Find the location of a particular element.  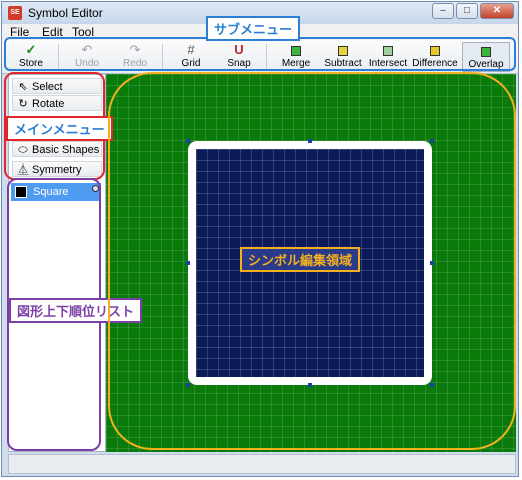

resize-handle-sw is located at coordinates (188, 385).